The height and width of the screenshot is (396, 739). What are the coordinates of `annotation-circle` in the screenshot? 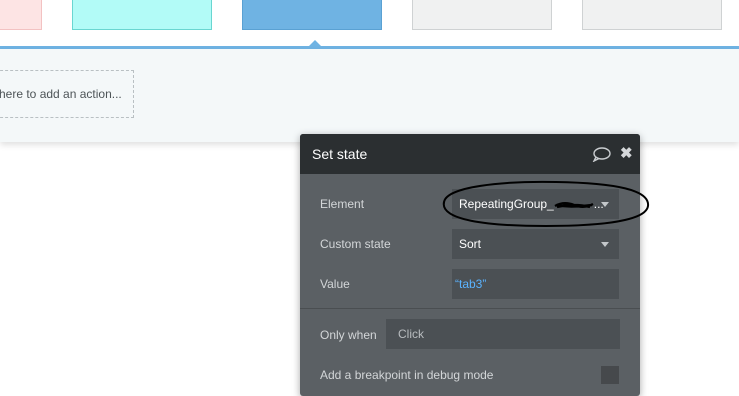 It's located at (546, 204).